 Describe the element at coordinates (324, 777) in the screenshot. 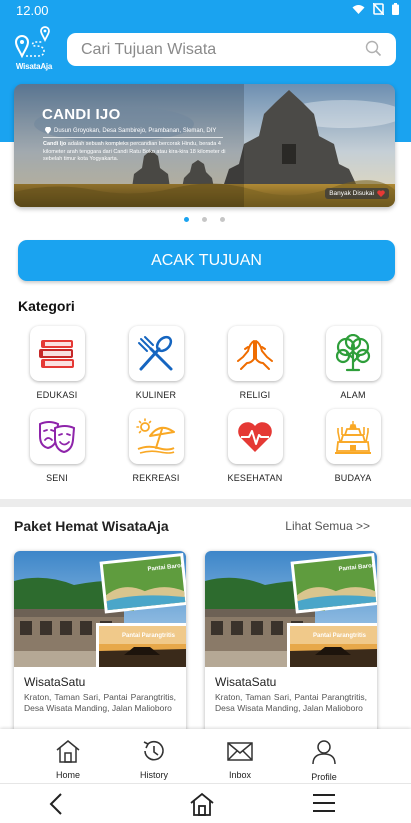

I see `nav-label: Profile` at that location.